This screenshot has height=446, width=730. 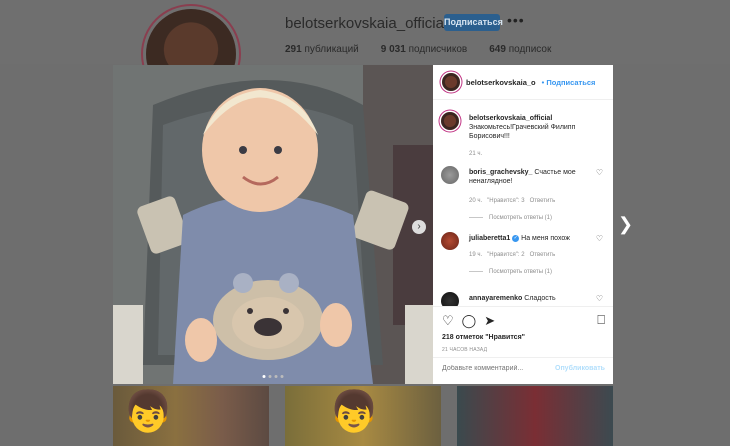 What do you see at coordinates (465, 350) in the screenshot?
I see `post-time: 21 ЧАСОВ НАЗАД` at bounding box center [465, 350].